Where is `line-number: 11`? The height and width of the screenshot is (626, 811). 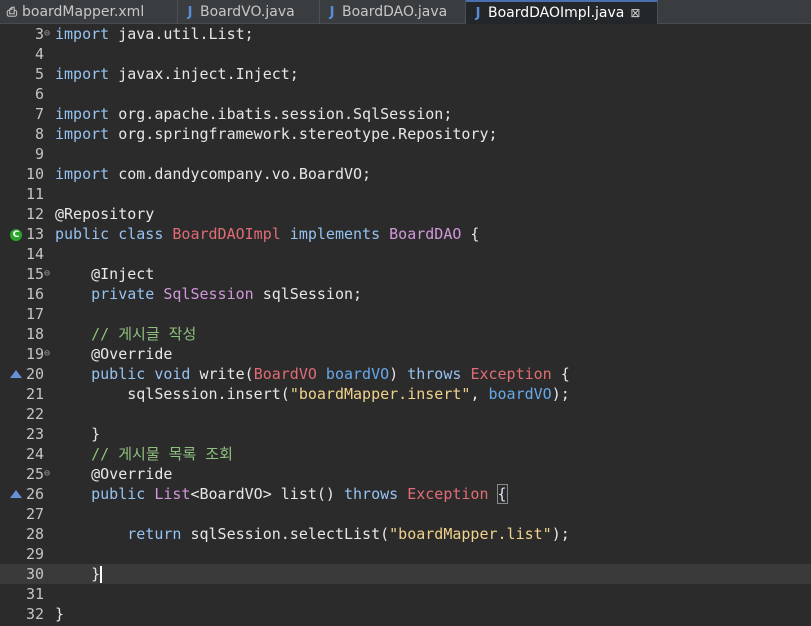
line-number: 11 is located at coordinates (34, 194).